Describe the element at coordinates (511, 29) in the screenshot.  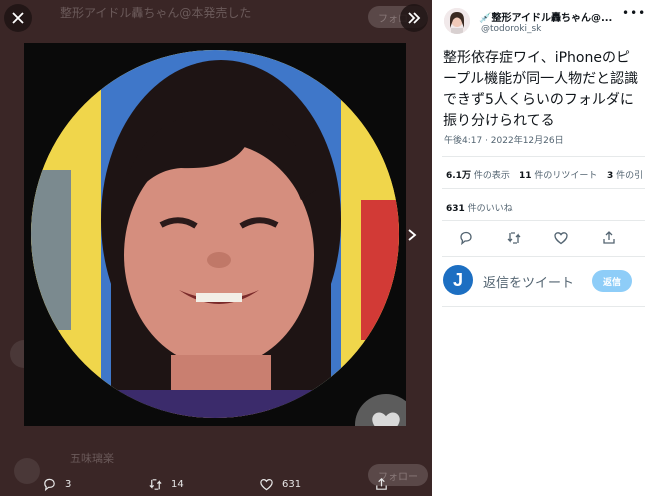
I see `author-handle: @todoroki_sk` at that location.